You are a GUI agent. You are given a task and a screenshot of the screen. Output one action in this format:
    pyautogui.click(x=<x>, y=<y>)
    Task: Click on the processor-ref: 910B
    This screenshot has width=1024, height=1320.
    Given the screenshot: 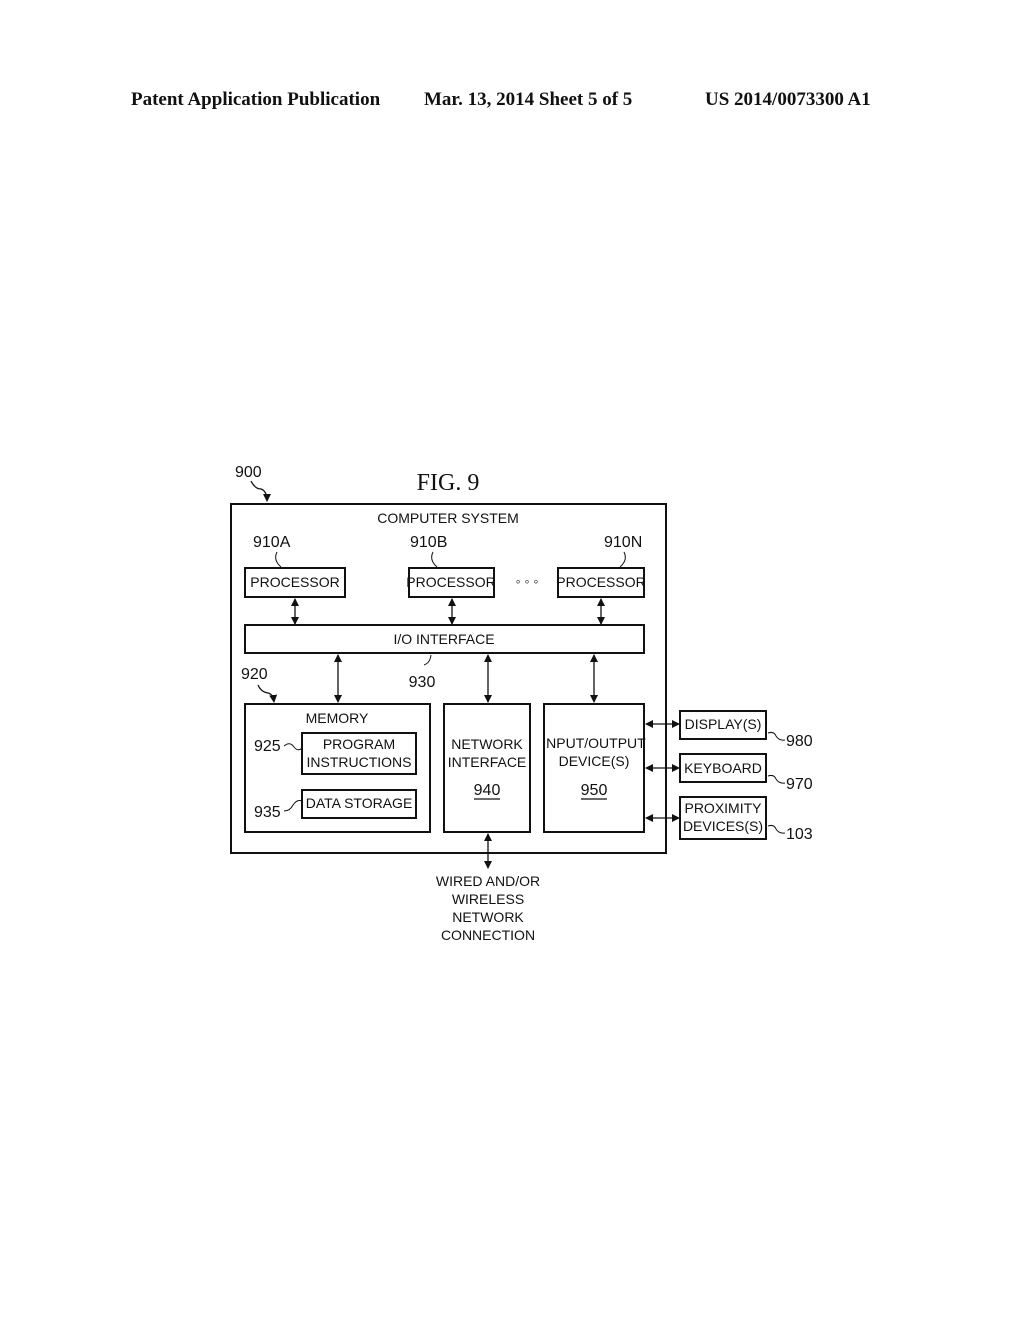 What is the action you would take?
    pyautogui.click(x=428, y=542)
    